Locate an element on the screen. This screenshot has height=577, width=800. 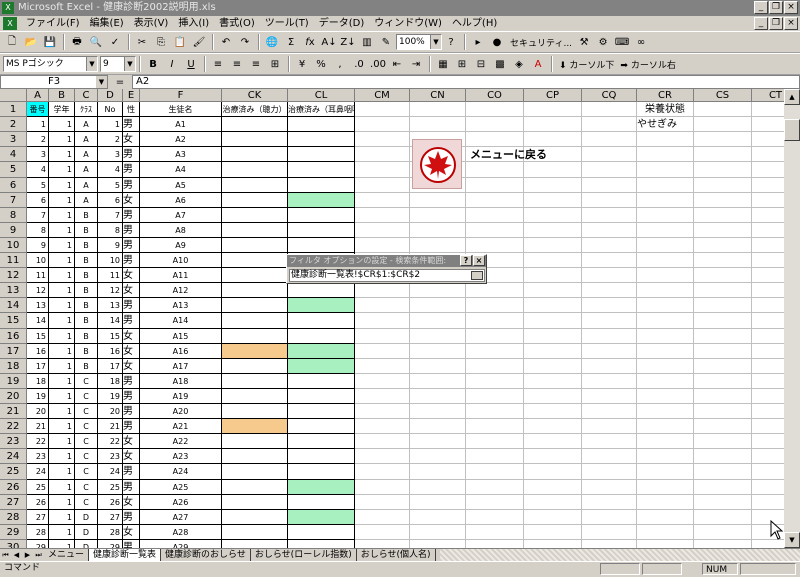
cell-E7: 女 is located at coordinates (131, 200).